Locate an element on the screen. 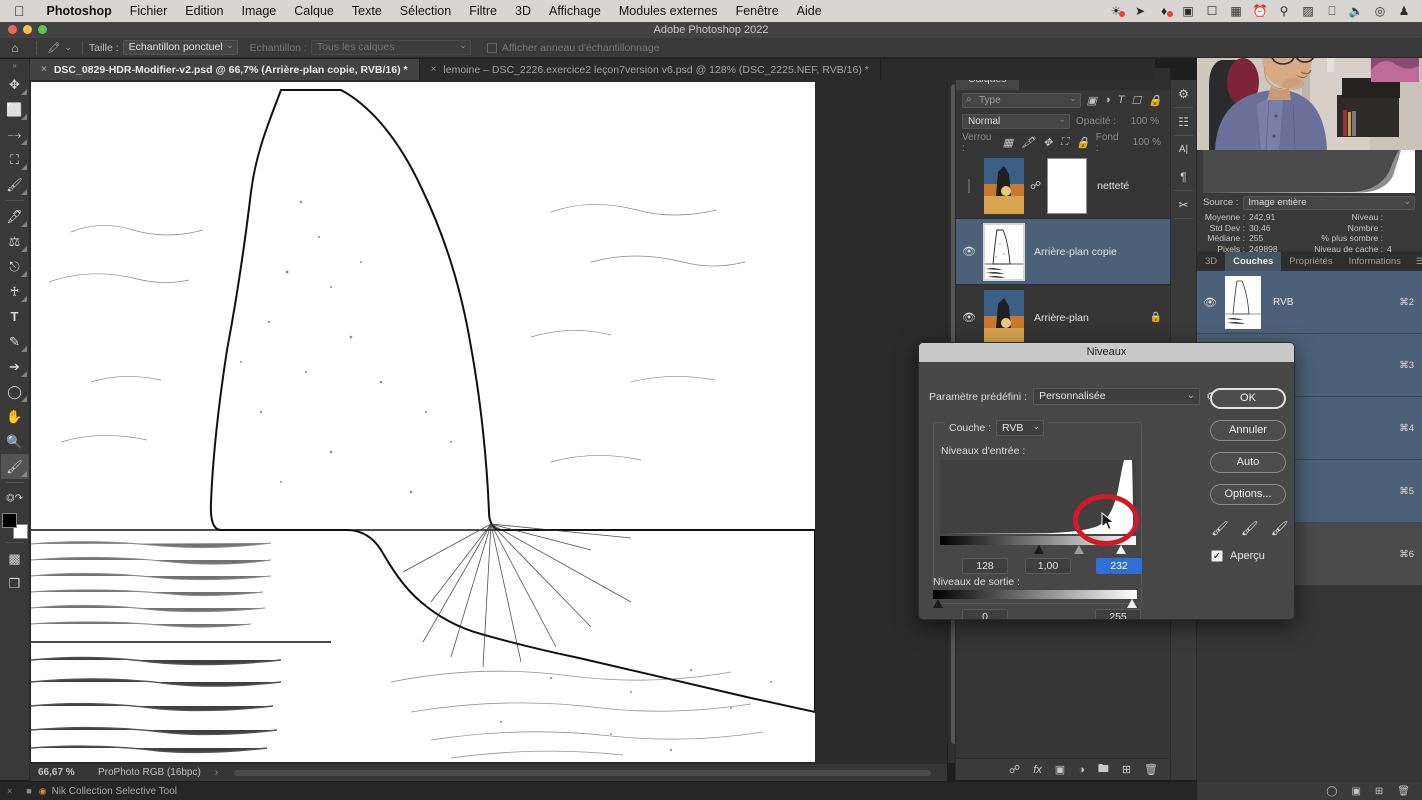  link-icon: ☍ is located at coordinates (1014, 769).